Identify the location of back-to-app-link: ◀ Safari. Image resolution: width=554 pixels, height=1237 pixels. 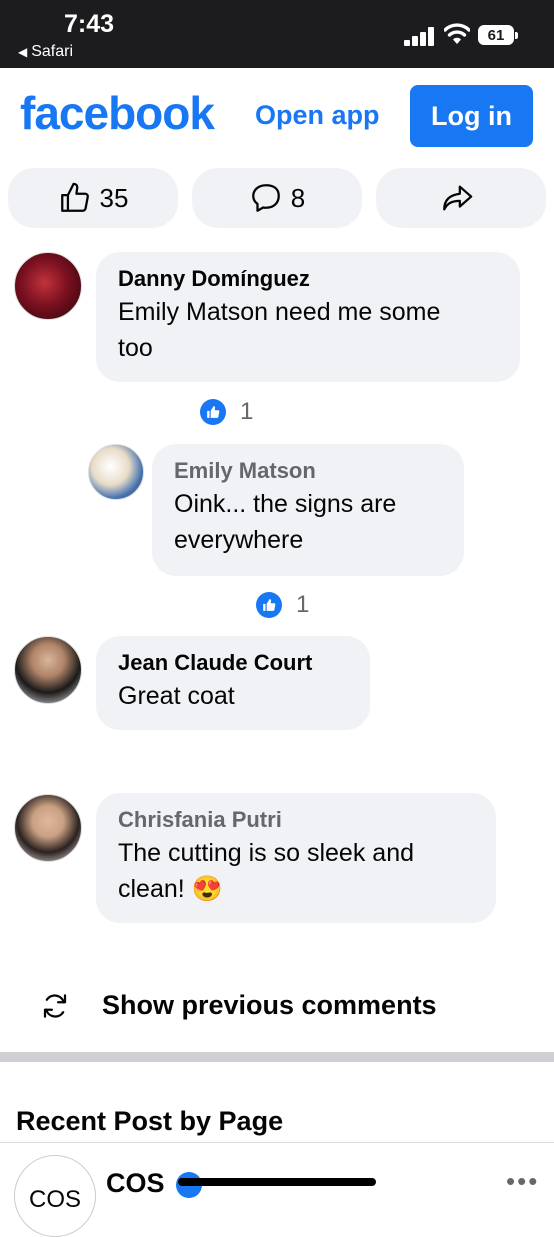
(45, 52).